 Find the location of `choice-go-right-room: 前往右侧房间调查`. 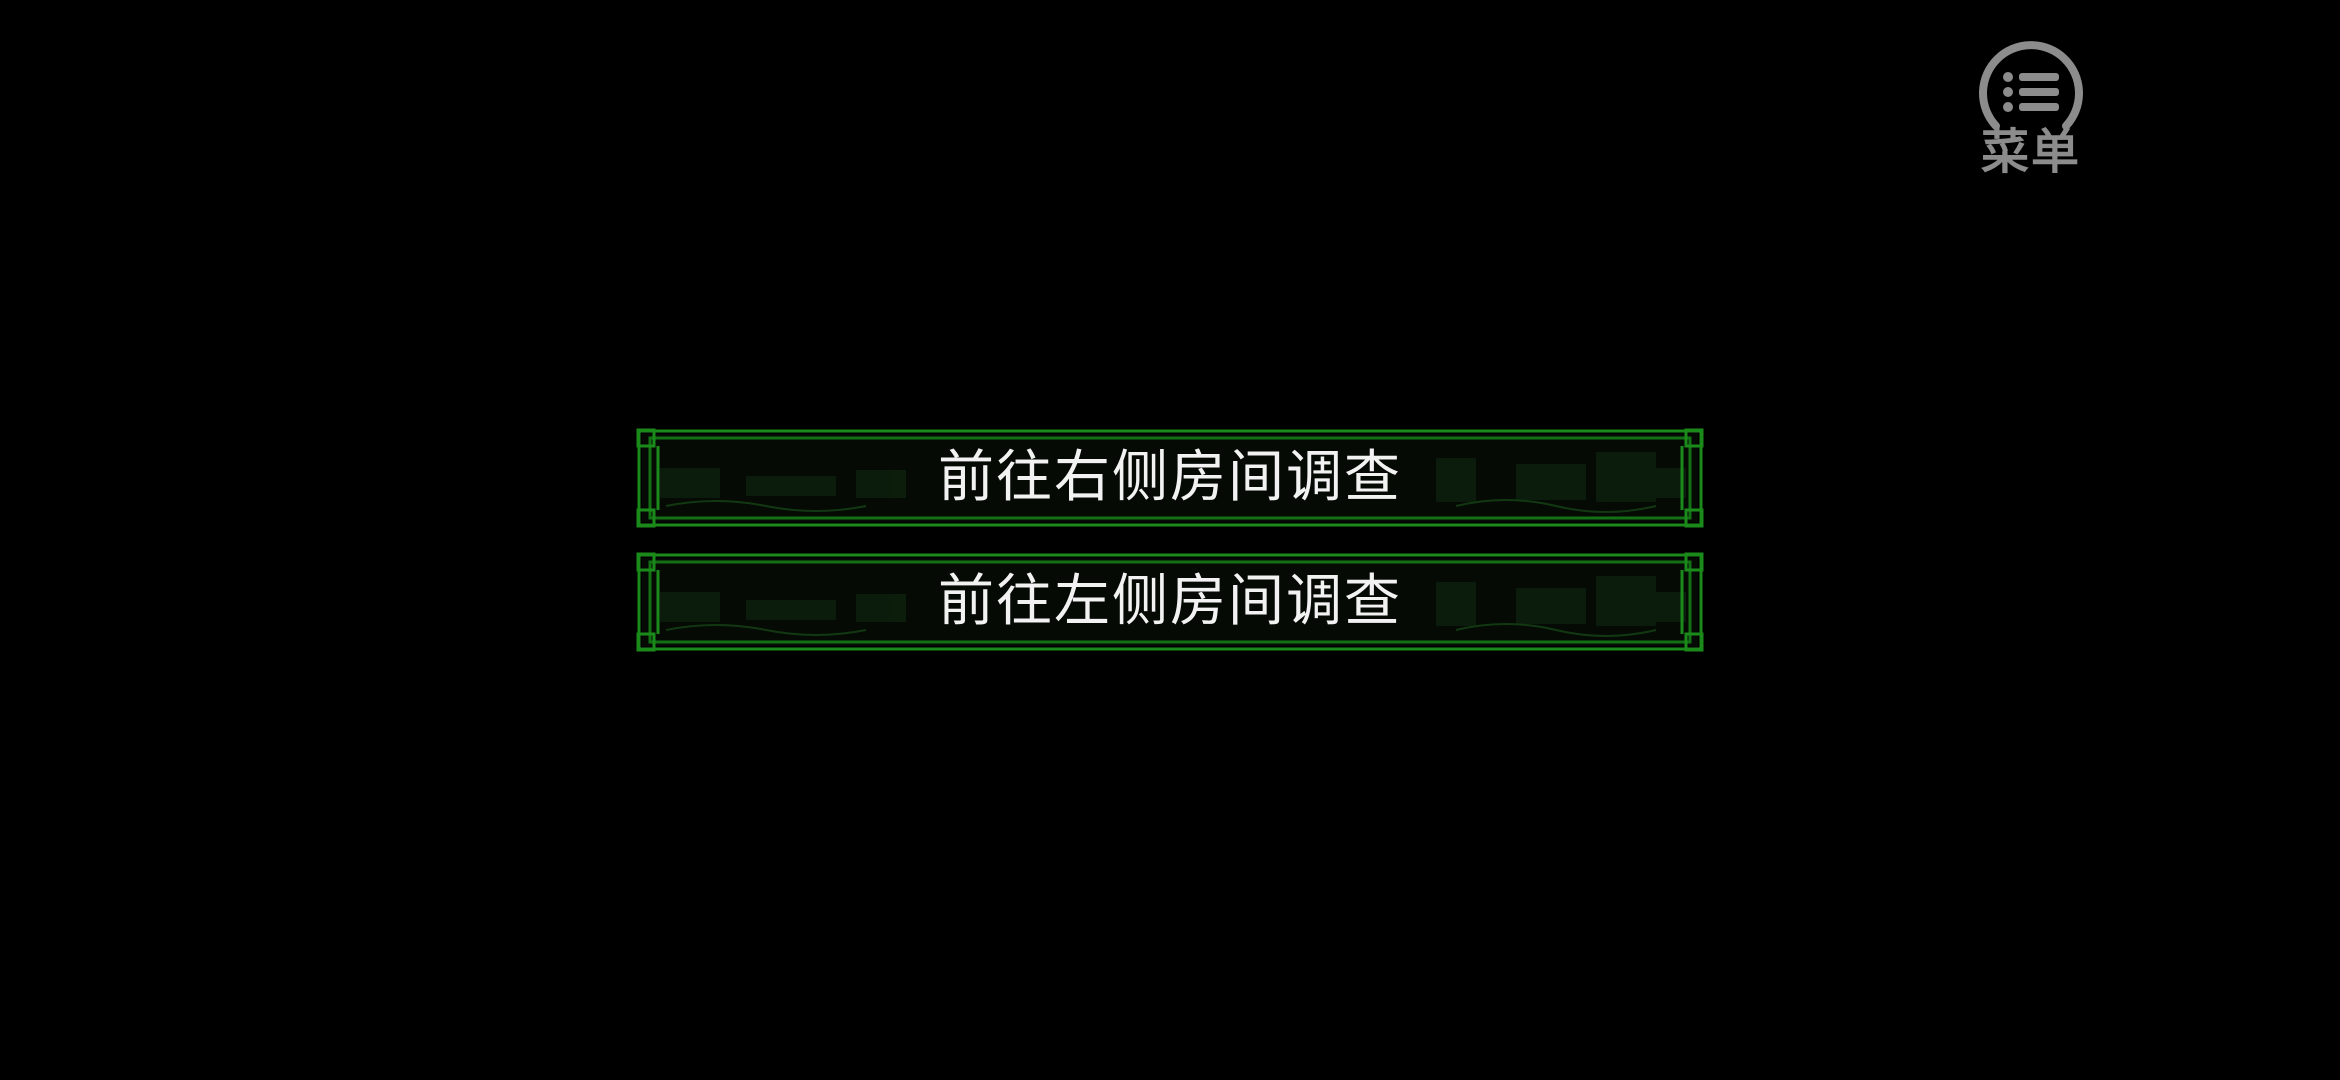

choice-go-right-room: 前往右侧房间调查 is located at coordinates (1170, 478).